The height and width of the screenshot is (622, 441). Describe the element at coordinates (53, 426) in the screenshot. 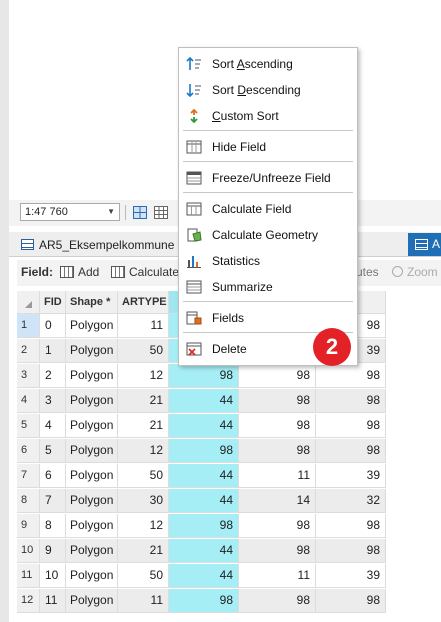

I see `cell-fid: 4` at that location.